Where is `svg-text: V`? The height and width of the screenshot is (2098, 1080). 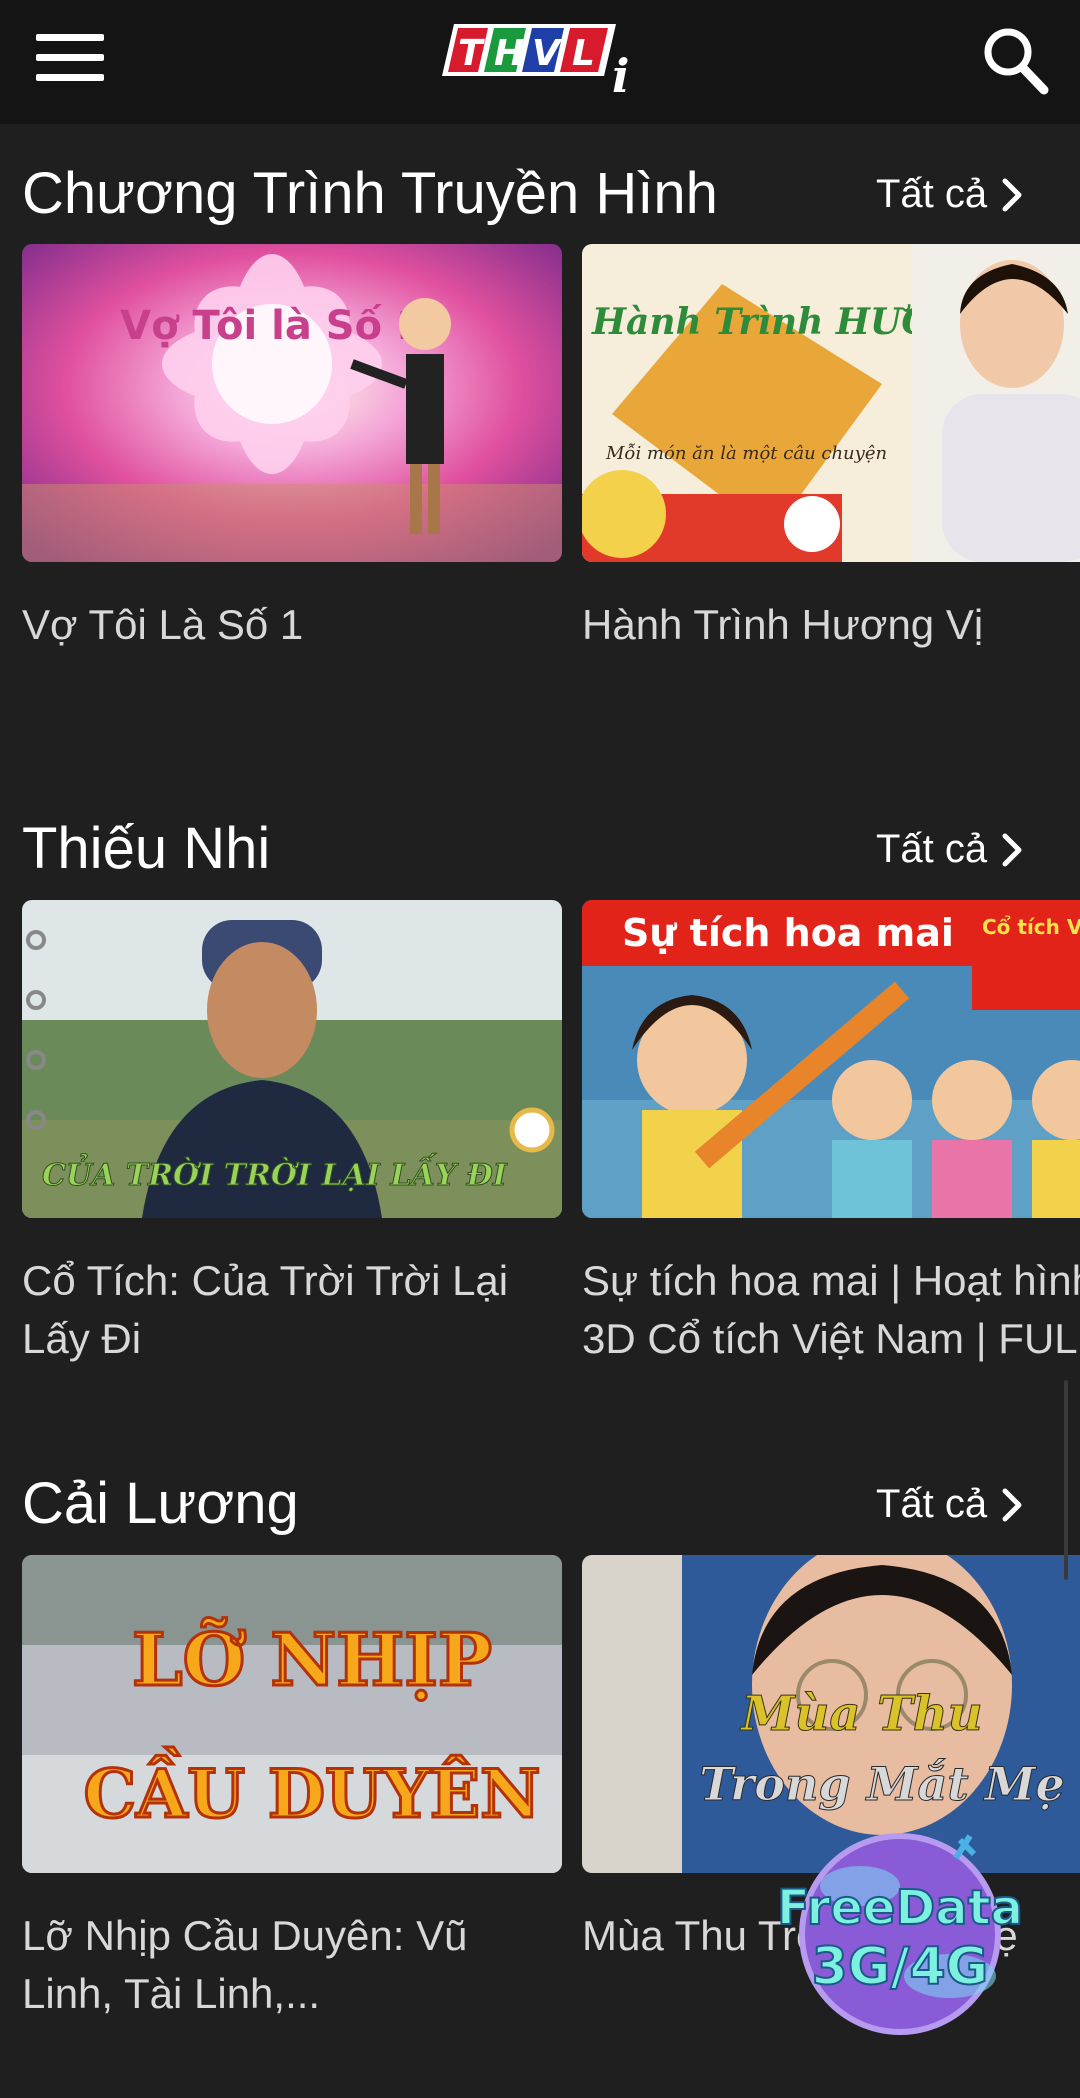 svg-text: V is located at coordinates (547, 53).